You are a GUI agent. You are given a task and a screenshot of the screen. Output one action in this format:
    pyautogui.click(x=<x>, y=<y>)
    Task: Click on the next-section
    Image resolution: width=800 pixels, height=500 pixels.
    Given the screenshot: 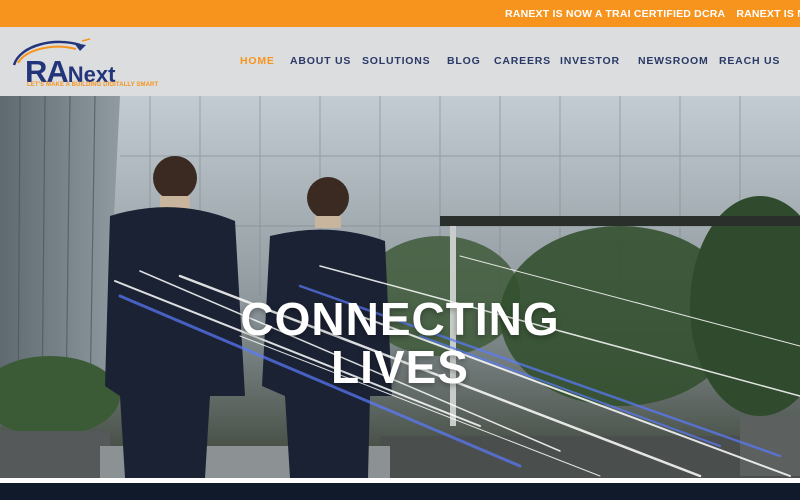 What is the action you would take?
    pyautogui.click(x=400, y=491)
    